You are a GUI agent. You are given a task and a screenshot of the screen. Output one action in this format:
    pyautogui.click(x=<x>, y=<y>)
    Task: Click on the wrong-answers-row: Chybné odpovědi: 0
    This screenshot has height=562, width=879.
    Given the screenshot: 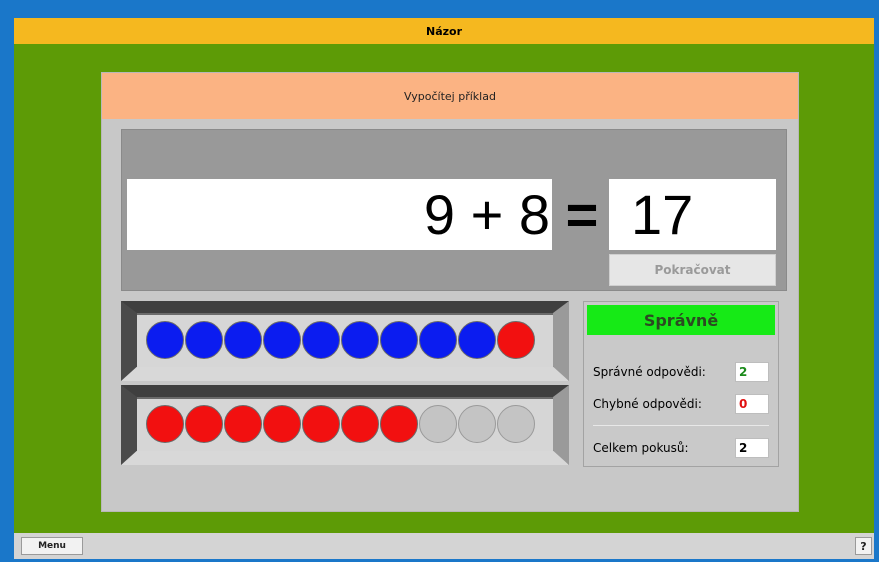 What is the action you would take?
    pyautogui.click(x=681, y=404)
    